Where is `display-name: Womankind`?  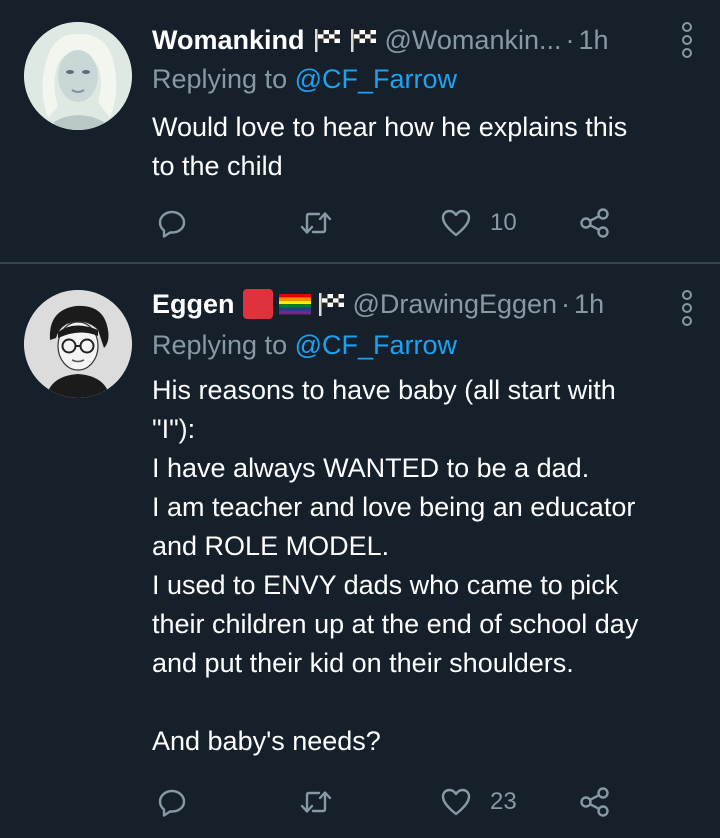
display-name: Womankind is located at coordinates (228, 40).